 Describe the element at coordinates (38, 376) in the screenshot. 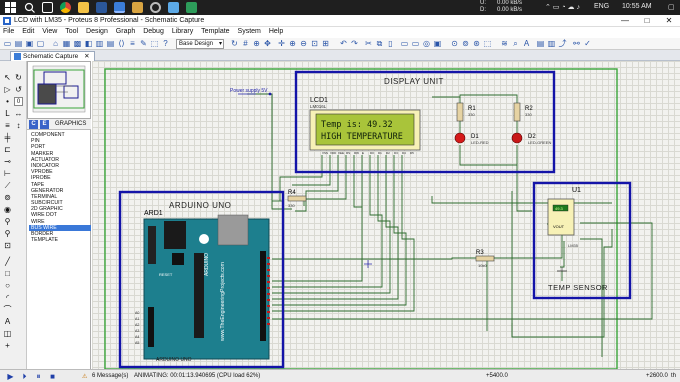

I see `pause-icon: ⏸` at that location.